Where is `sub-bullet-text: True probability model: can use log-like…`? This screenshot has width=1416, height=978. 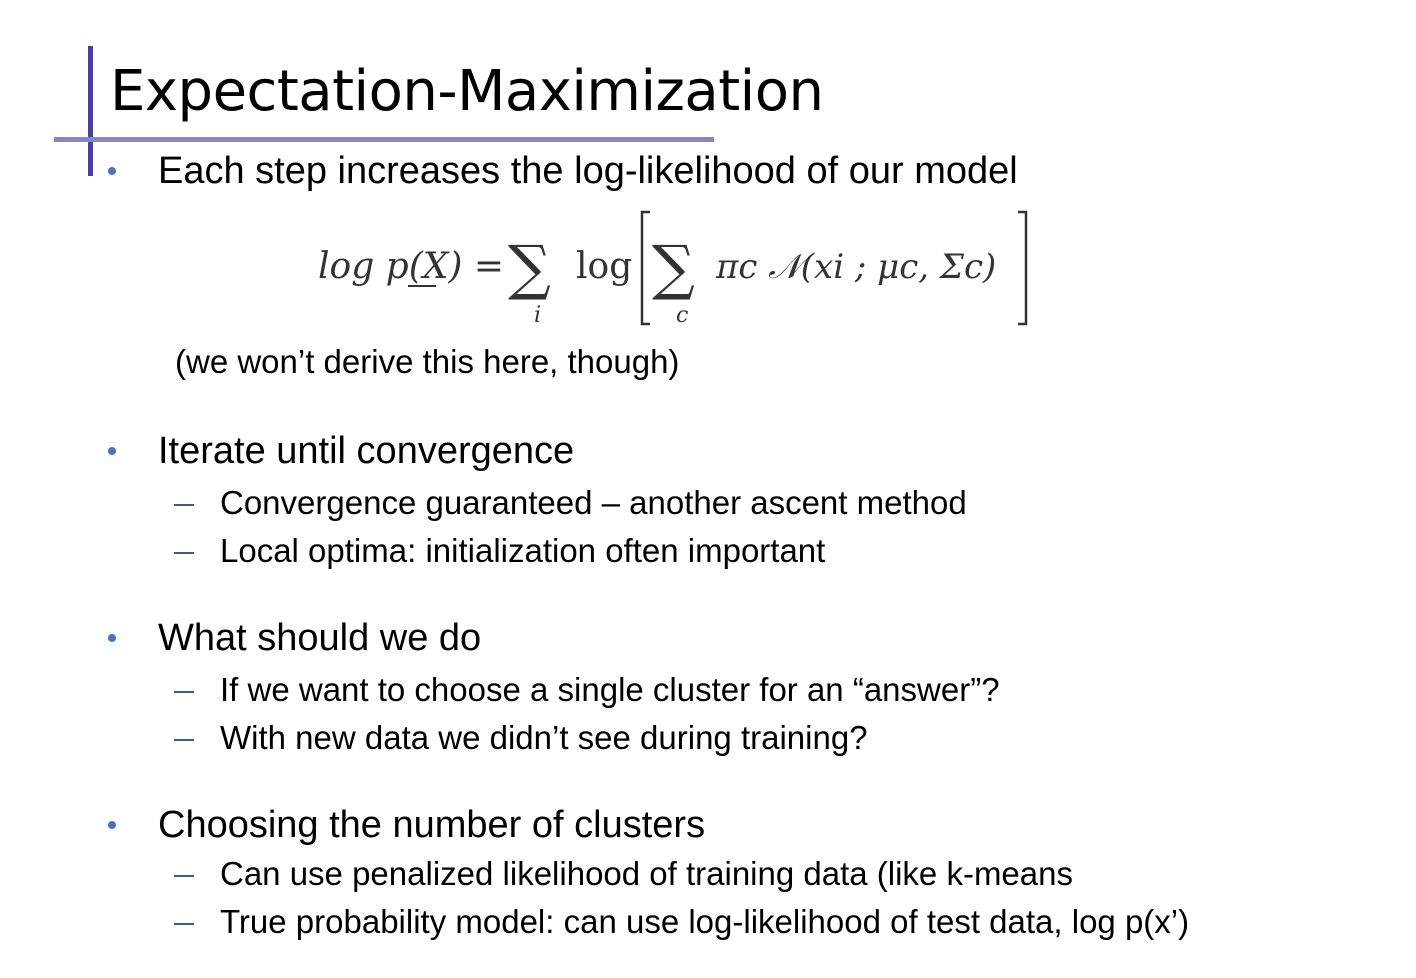 sub-bullet-text: True probability model: can use log-like… is located at coordinates (705, 921).